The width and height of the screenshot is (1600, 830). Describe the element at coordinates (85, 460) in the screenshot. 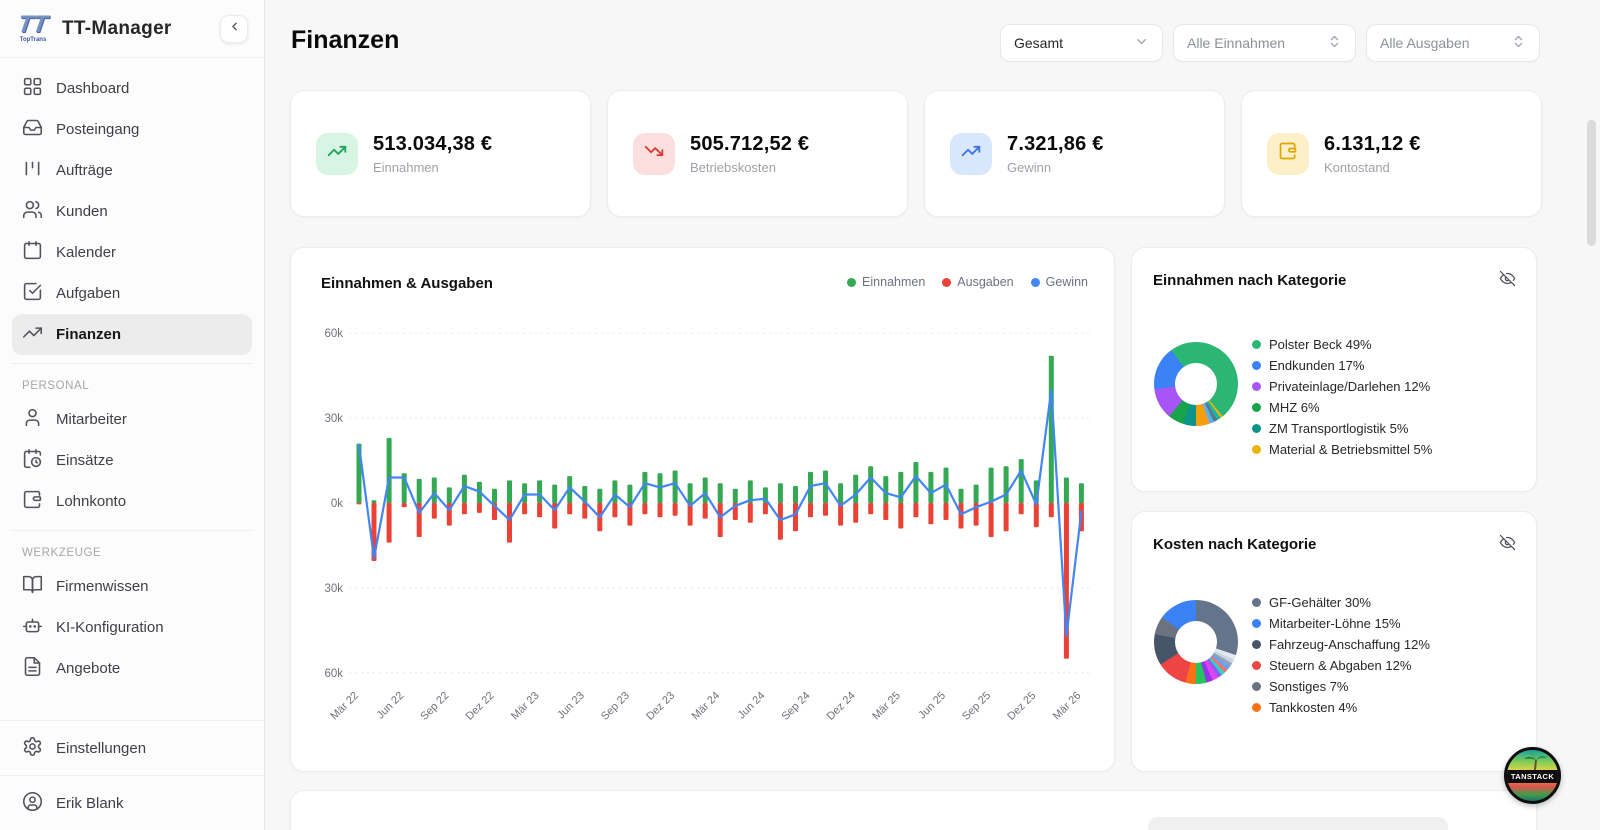

I see `sidebar-item-label: Einsätze` at that location.